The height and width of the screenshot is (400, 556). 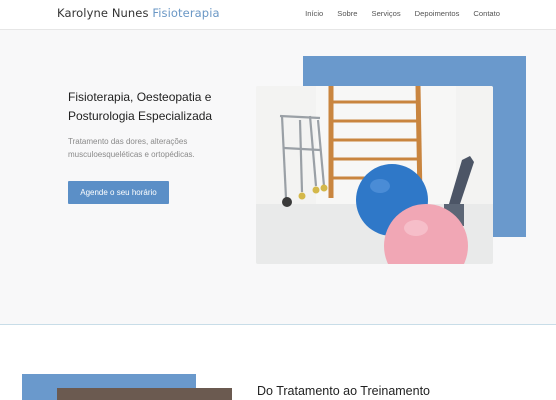 What do you see at coordinates (118, 192) in the screenshot?
I see `schedule-button: Agende o seu horário` at bounding box center [118, 192].